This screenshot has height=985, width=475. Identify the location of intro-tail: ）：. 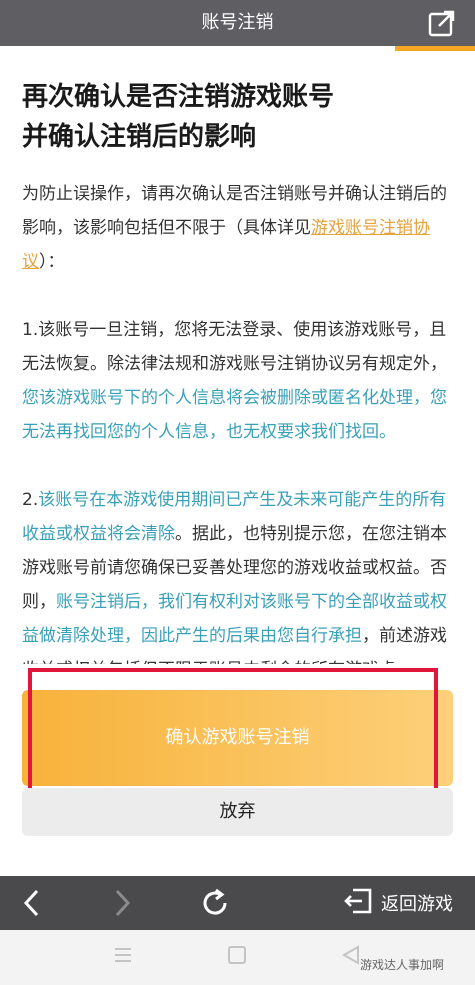
(52, 262).